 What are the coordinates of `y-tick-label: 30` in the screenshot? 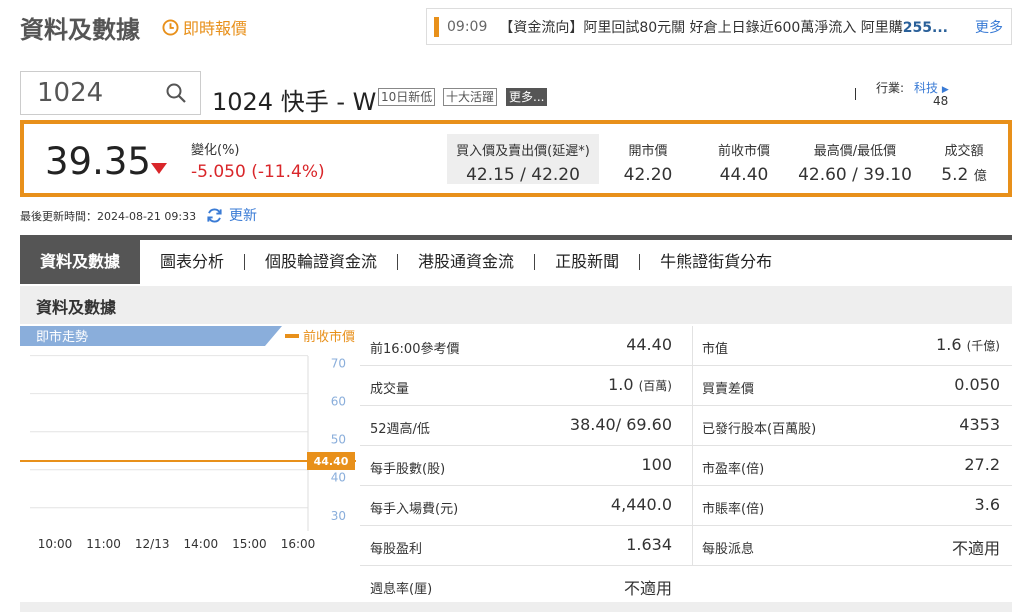 It's located at (338, 516).